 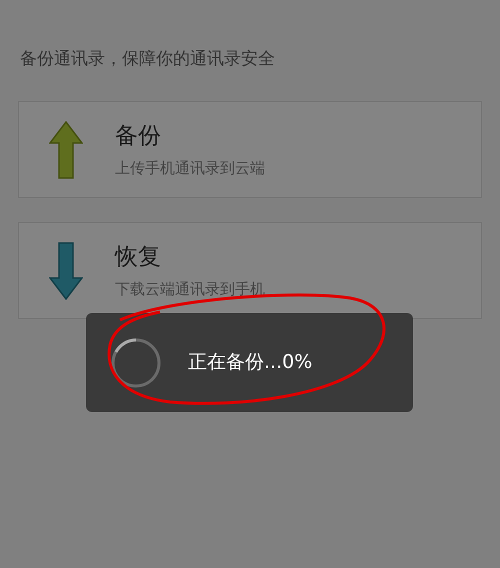 What do you see at coordinates (250, 363) in the screenshot?
I see `progress-message: 正在备份...0%` at bounding box center [250, 363].